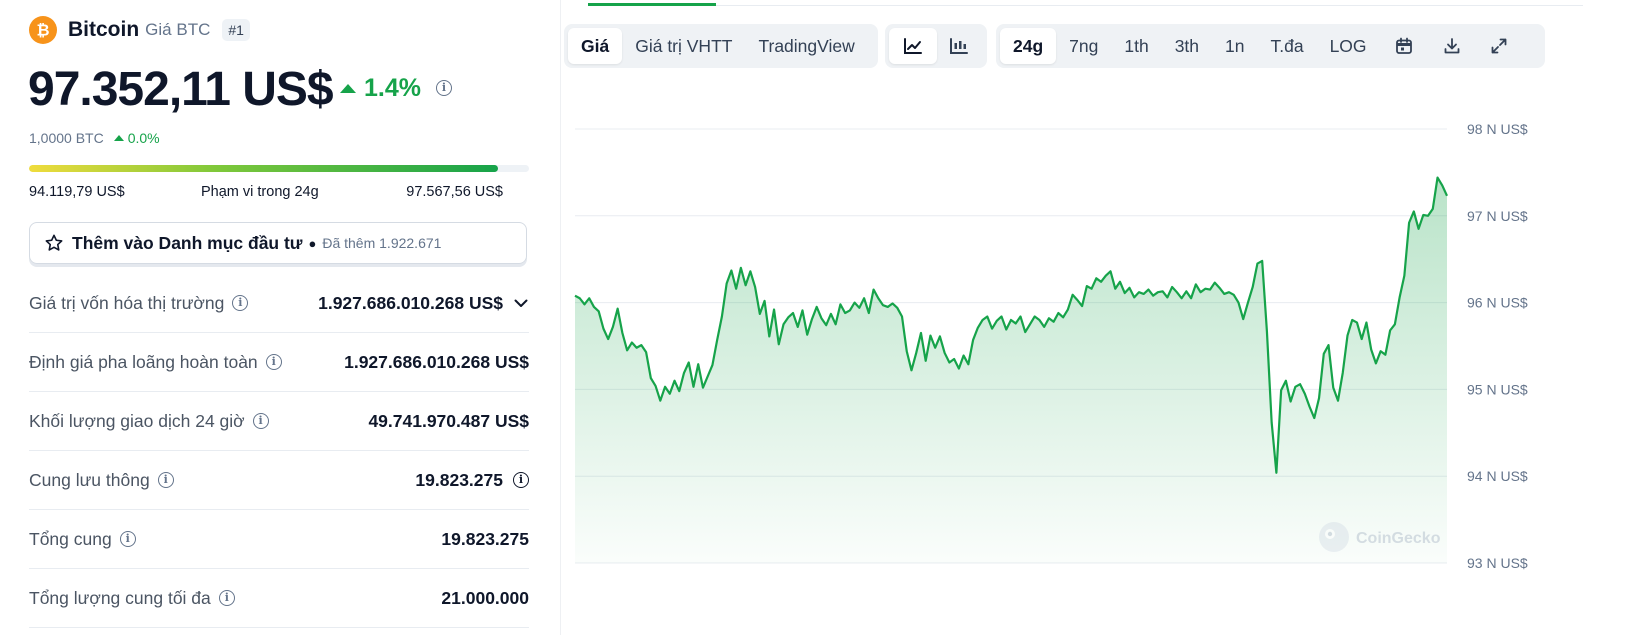 The width and height of the screenshot is (1641, 635). What do you see at coordinates (382, 243) in the screenshot?
I see `portfolio-added-count: Đã thêm 1.922.671` at bounding box center [382, 243].